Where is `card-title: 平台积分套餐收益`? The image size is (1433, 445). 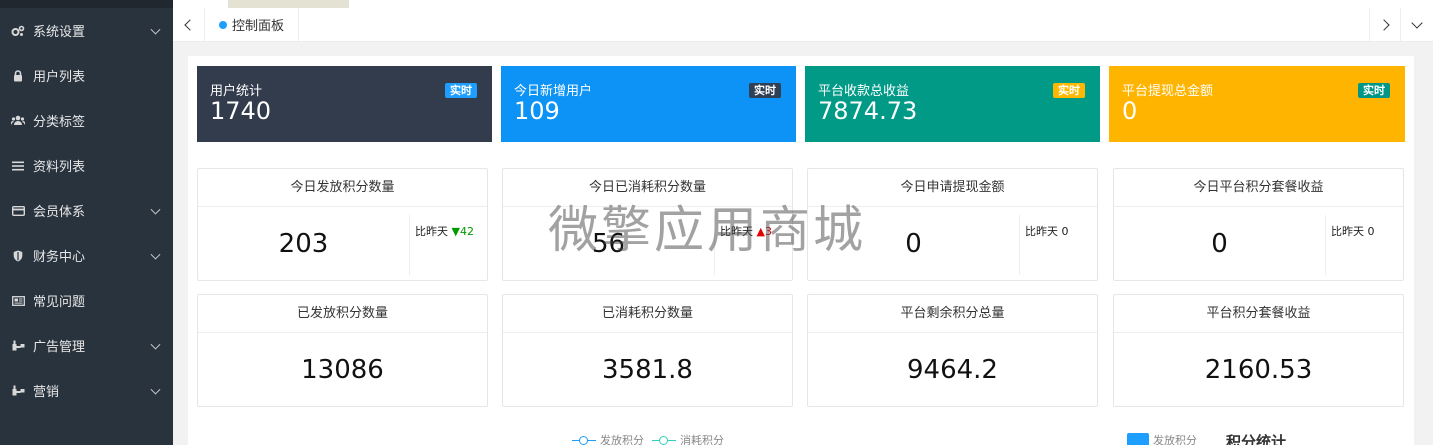 card-title: 平台积分套餐收益 is located at coordinates (1258, 314).